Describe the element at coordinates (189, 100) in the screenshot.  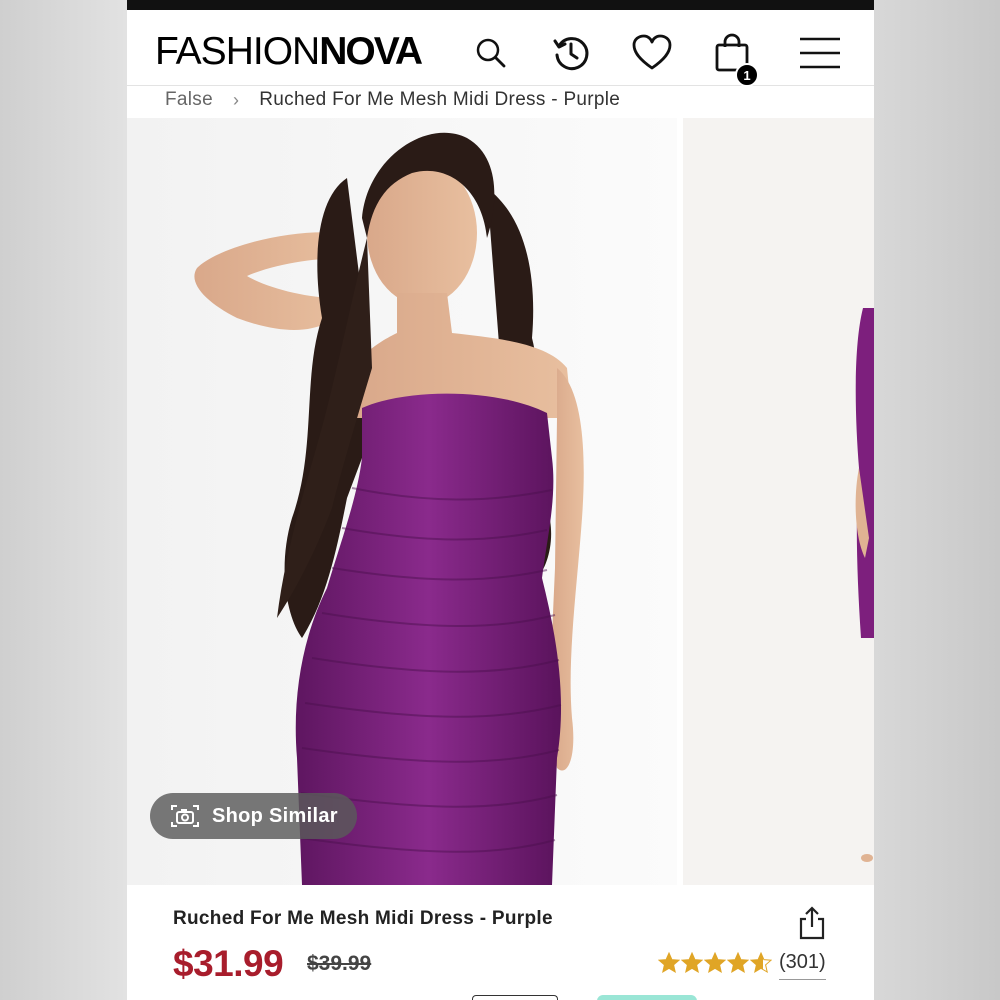
I see `breadcrumb-home-link: False` at that location.